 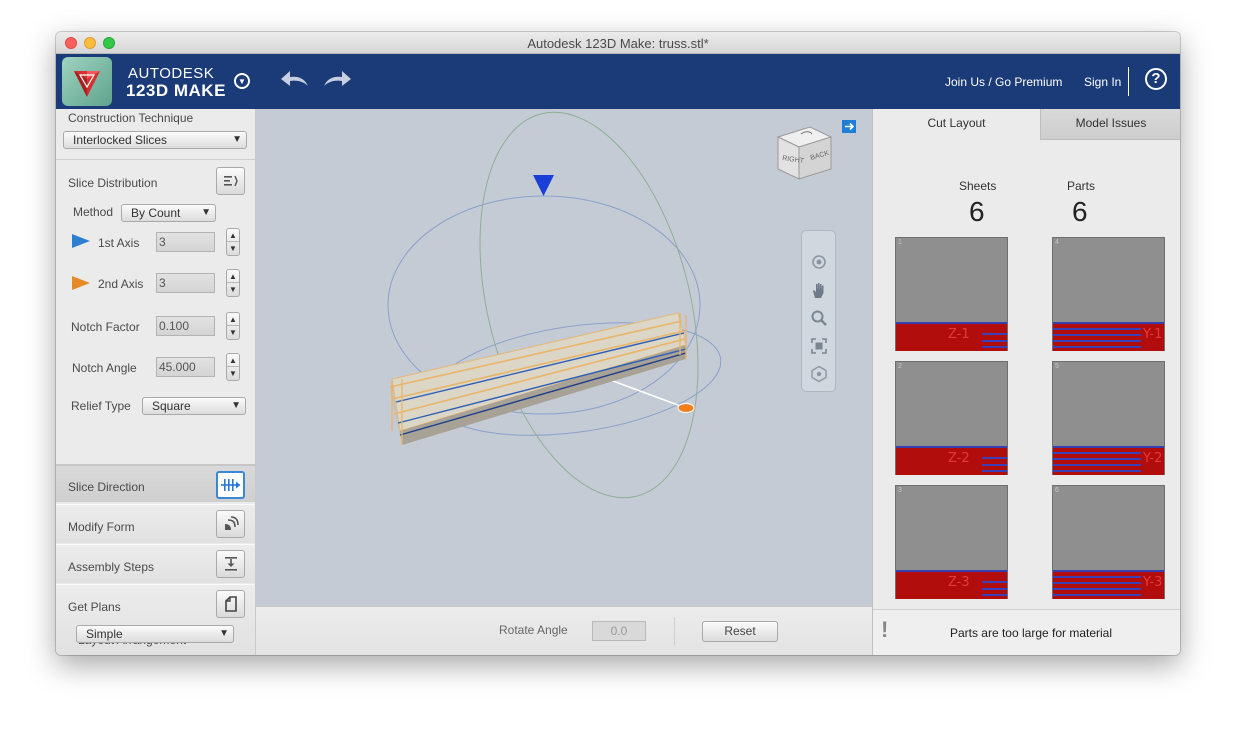 I want to click on relief-type-value: Square, so click(x=171, y=406).